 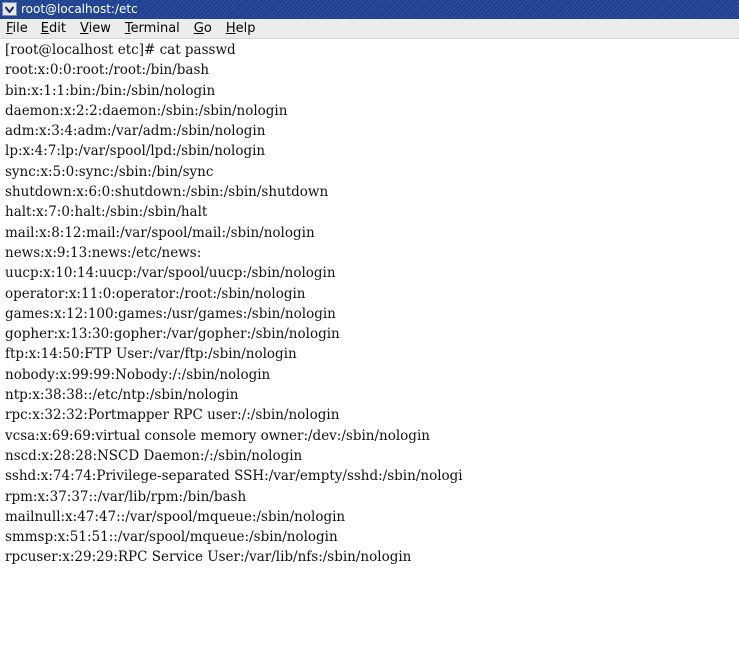 I want to click on terminal-line: nobody:x:99:99:Nobody:/:/sbin/nologin, so click(x=138, y=374).